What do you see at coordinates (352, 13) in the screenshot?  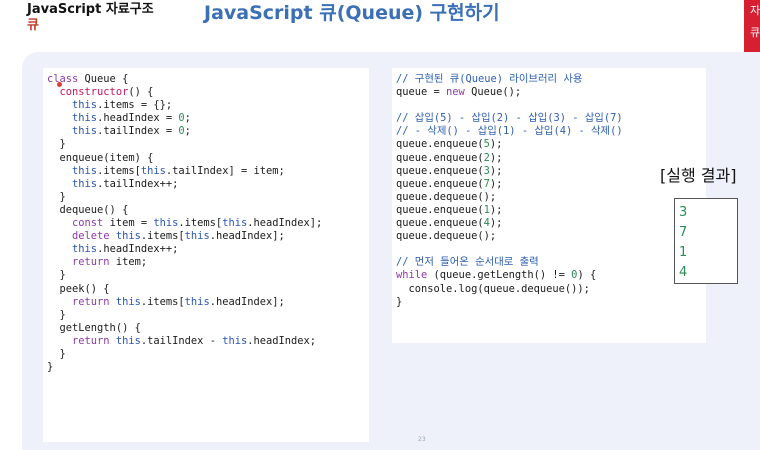 I see `page-title: JavaScript 큐(Queue) 구현하기` at bounding box center [352, 13].